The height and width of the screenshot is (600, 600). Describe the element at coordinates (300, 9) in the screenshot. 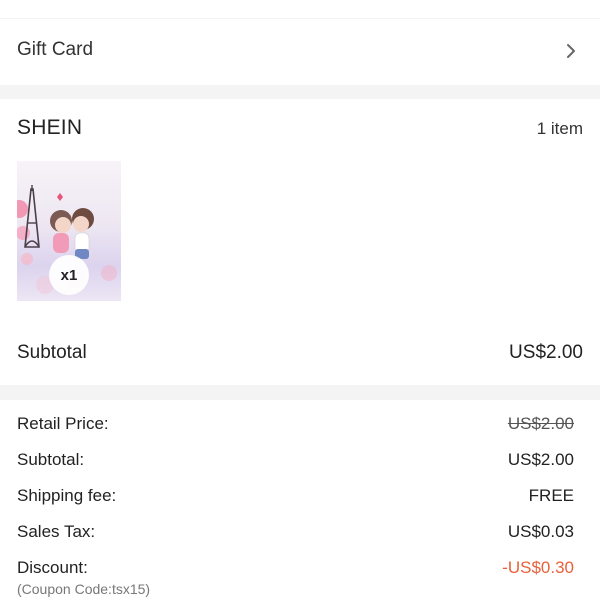

I see `top-strip` at that location.